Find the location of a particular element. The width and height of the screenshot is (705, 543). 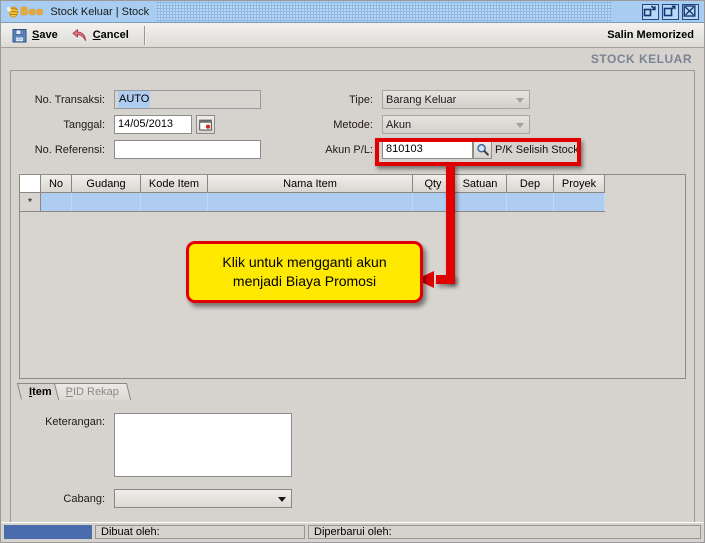

close-button is located at coordinates (690, 11).